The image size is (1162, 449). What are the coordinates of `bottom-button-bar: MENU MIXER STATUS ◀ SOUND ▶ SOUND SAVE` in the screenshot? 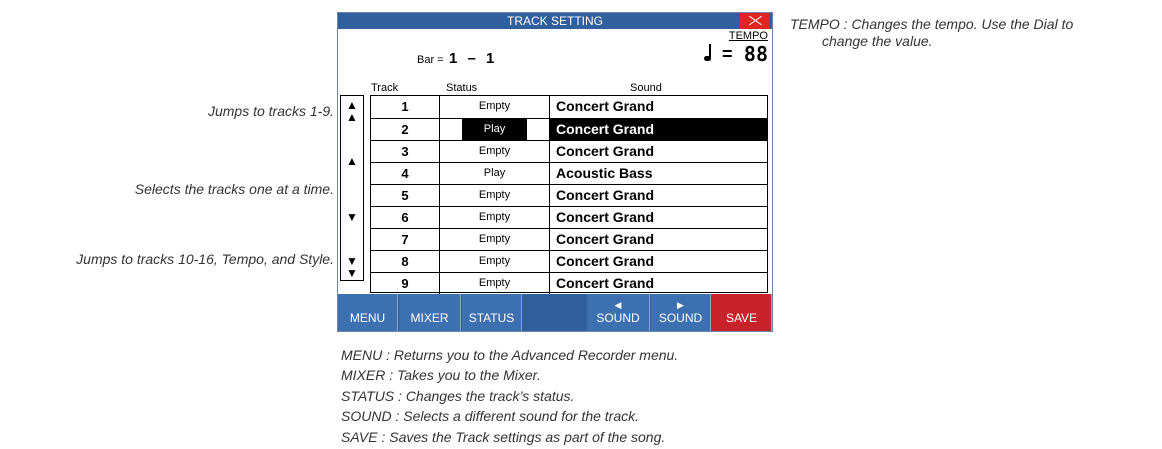 It's located at (555, 312).